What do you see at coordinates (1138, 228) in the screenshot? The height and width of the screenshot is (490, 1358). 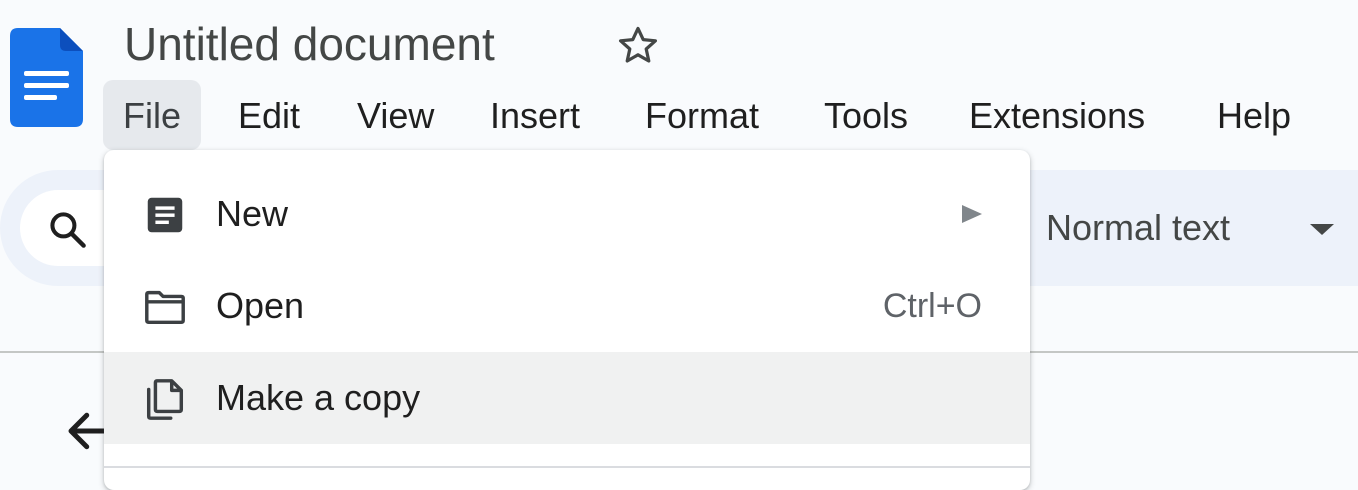 I see `paragraph-style-select: Normal text` at bounding box center [1138, 228].